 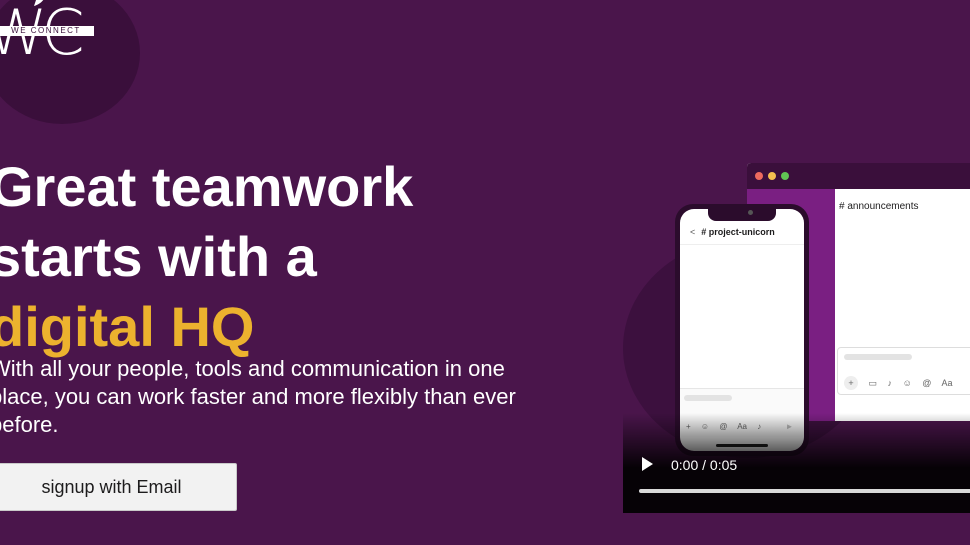 I want to click on logo-tagline: WE CONNECT, so click(x=47, y=31).